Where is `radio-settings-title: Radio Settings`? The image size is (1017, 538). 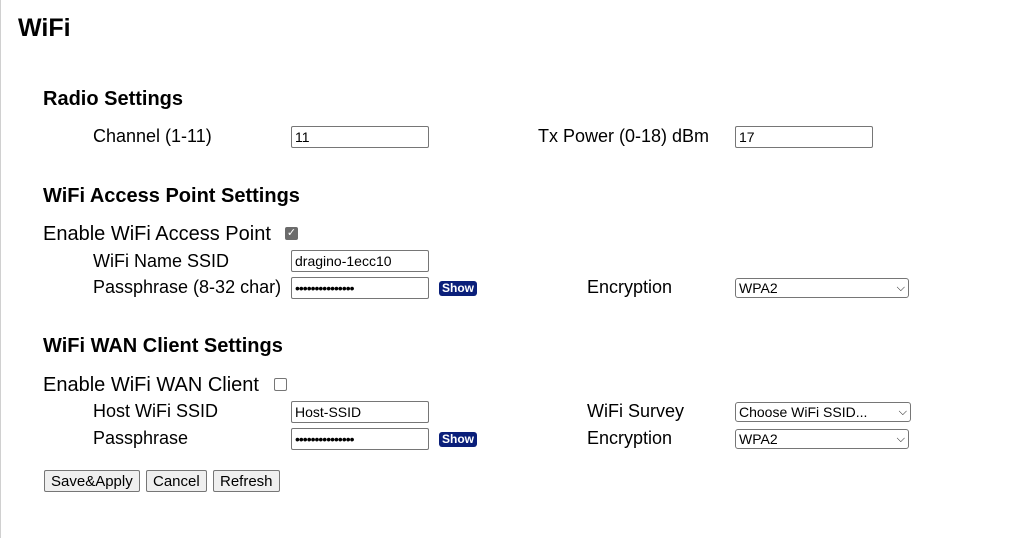
radio-settings-title: Radio Settings is located at coordinates (113, 99).